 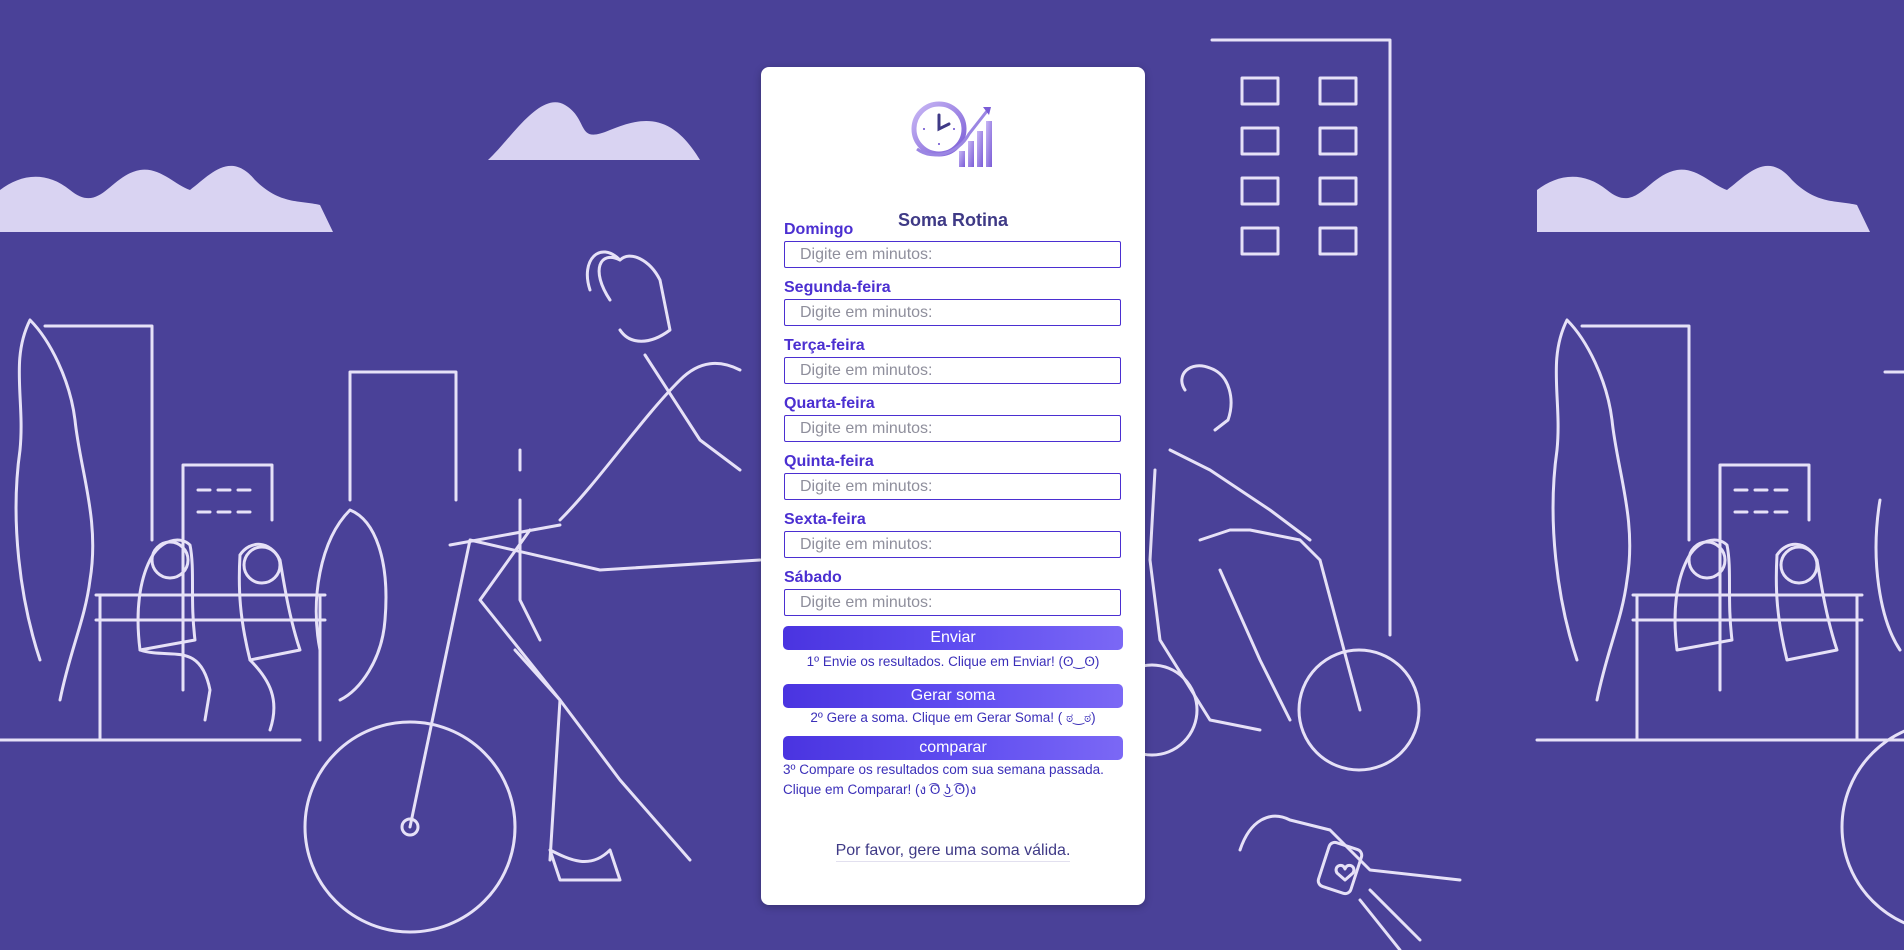 I want to click on send-button: Enviar, so click(x=953, y=638).